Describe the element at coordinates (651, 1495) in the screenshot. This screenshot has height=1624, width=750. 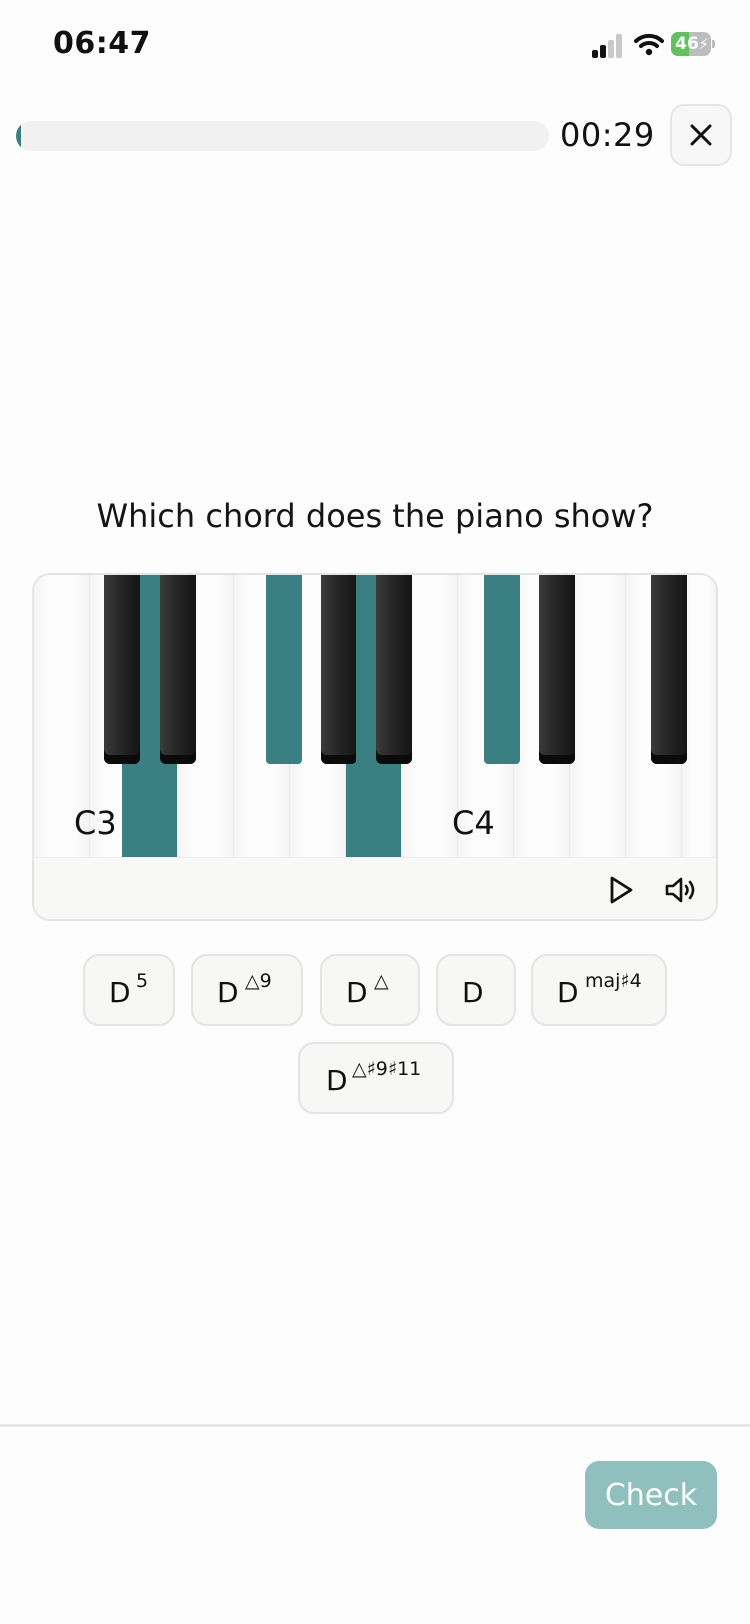
I see `check-button: Check` at that location.